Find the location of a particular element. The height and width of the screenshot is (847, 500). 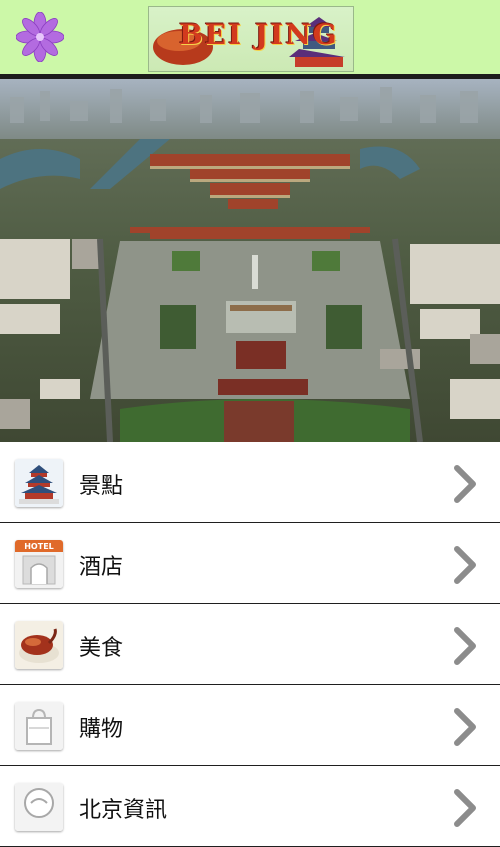

menu-item-label: 美食 is located at coordinates (101, 648).